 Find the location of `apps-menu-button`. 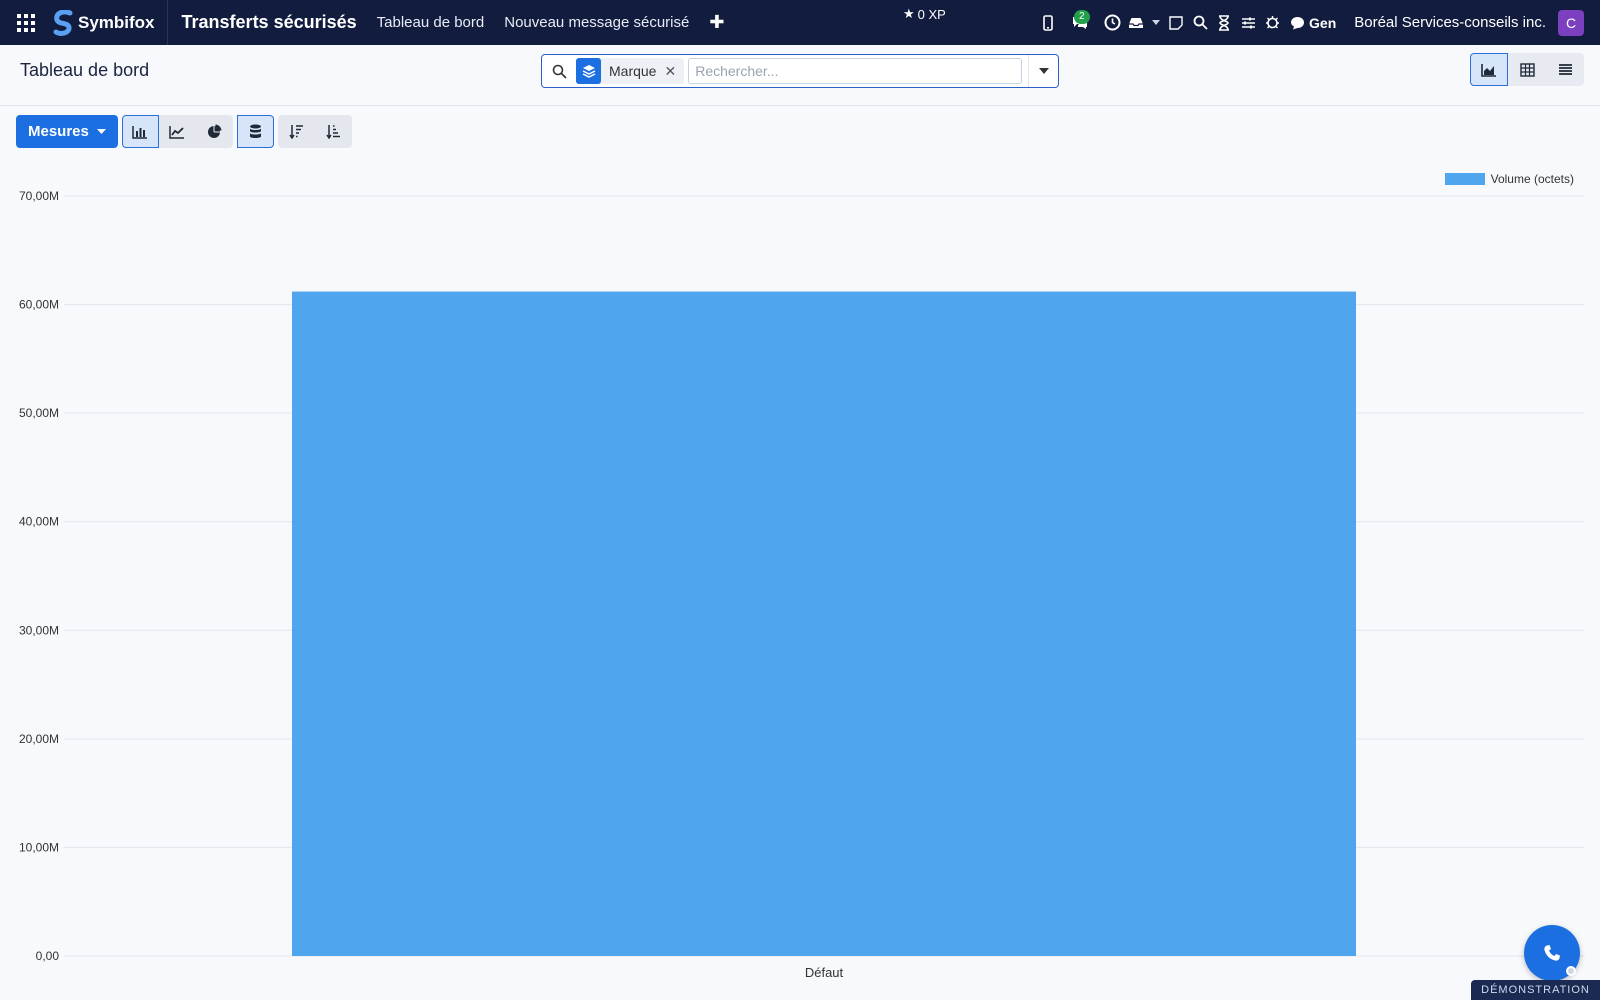

apps-menu-button is located at coordinates (26, 22).